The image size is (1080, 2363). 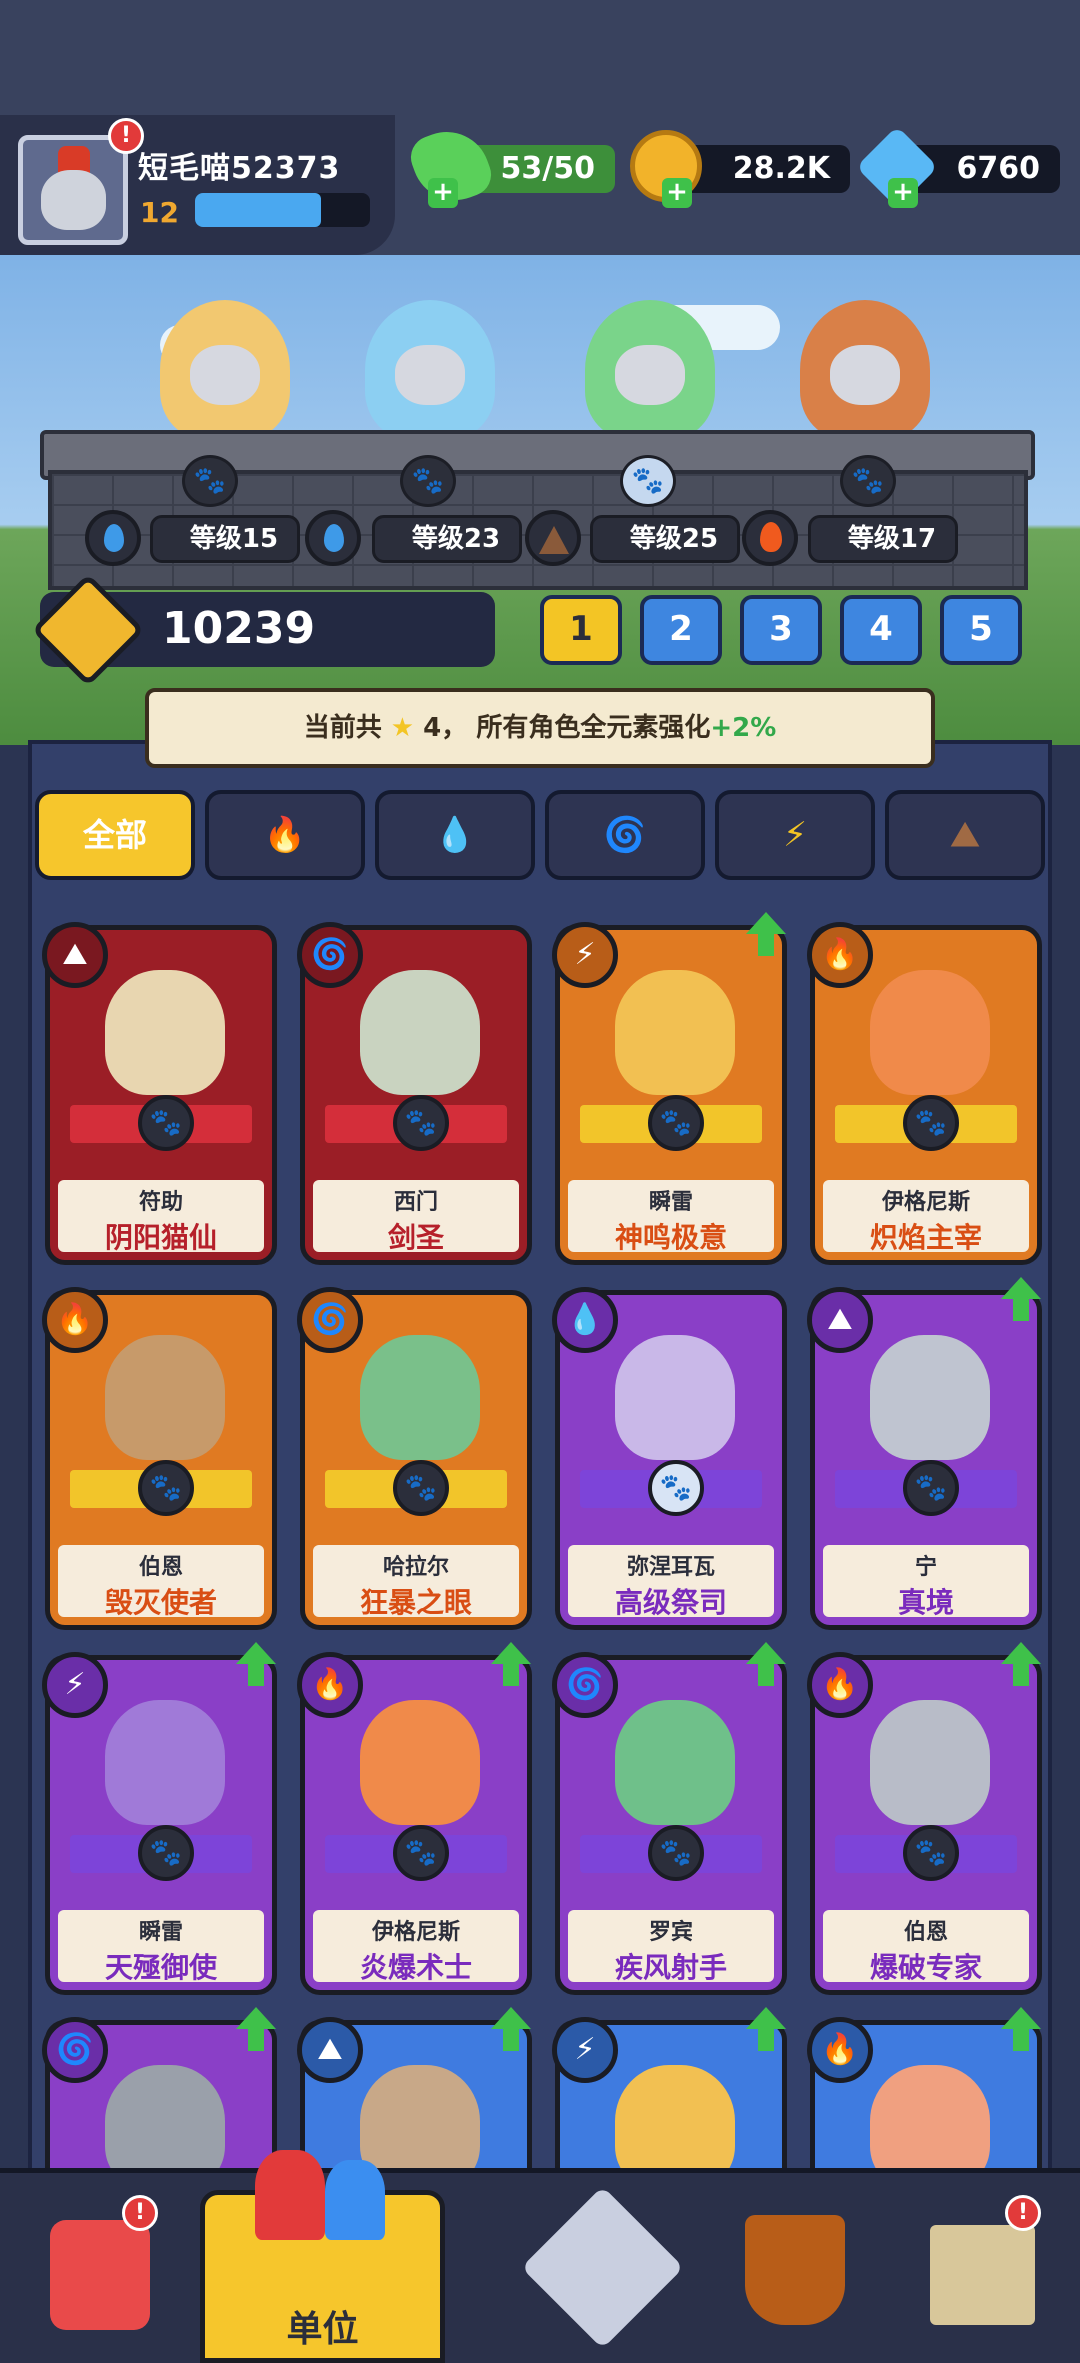 What do you see at coordinates (415, 1237) in the screenshot?
I see `unit-title: 剑圣` at bounding box center [415, 1237].